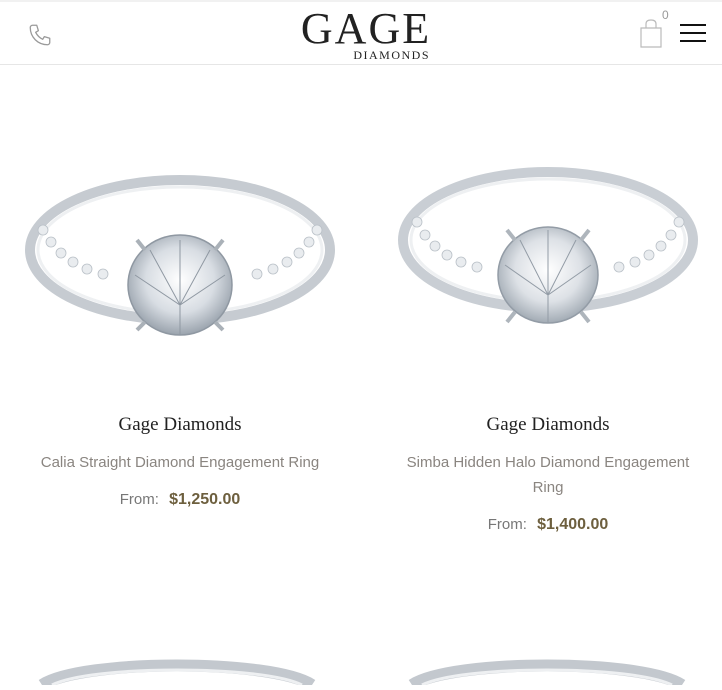 This screenshot has height=690, width=722. Describe the element at coordinates (391, 55) in the screenshot. I see `logo-subtitle: DIAMONDS` at that location.